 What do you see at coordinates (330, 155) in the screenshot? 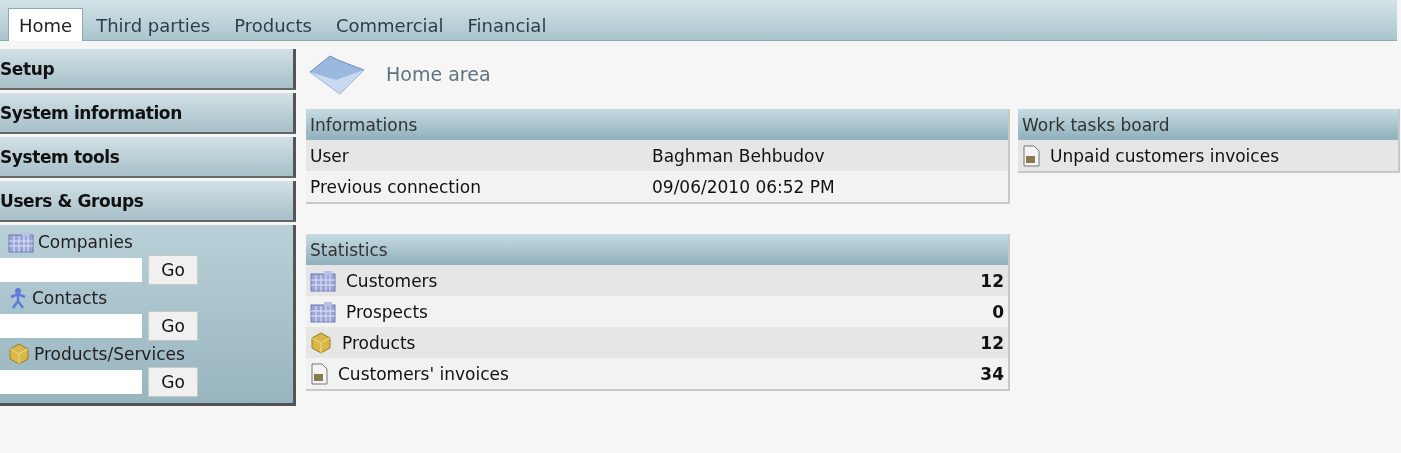
I see `info-label: User` at bounding box center [330, 155].